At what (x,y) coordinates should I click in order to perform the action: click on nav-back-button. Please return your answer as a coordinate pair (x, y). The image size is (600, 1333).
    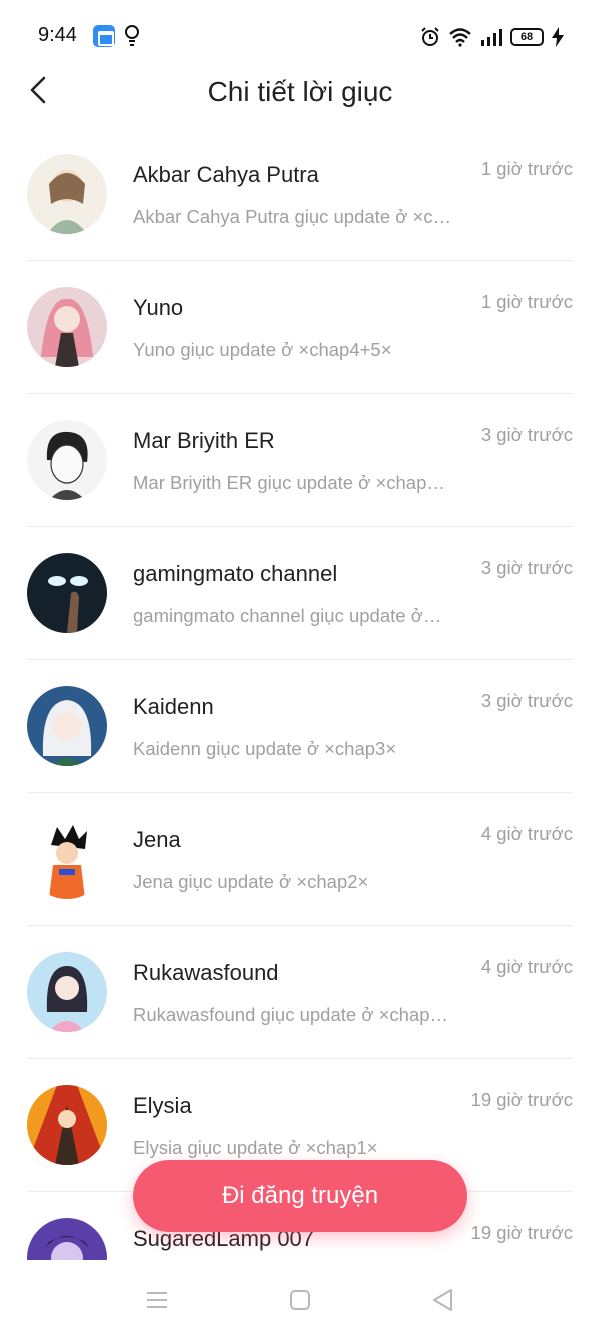
    Looking at the image, I should click on (442, 1300).